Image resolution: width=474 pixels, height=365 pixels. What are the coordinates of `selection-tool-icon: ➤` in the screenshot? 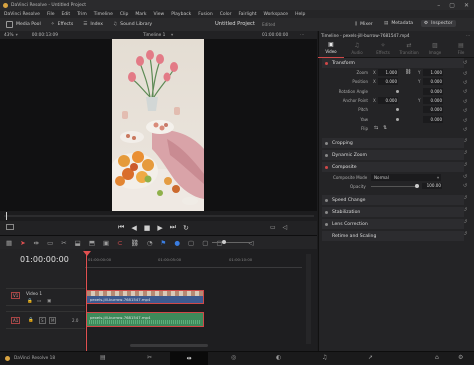 It's located at (22, 243).